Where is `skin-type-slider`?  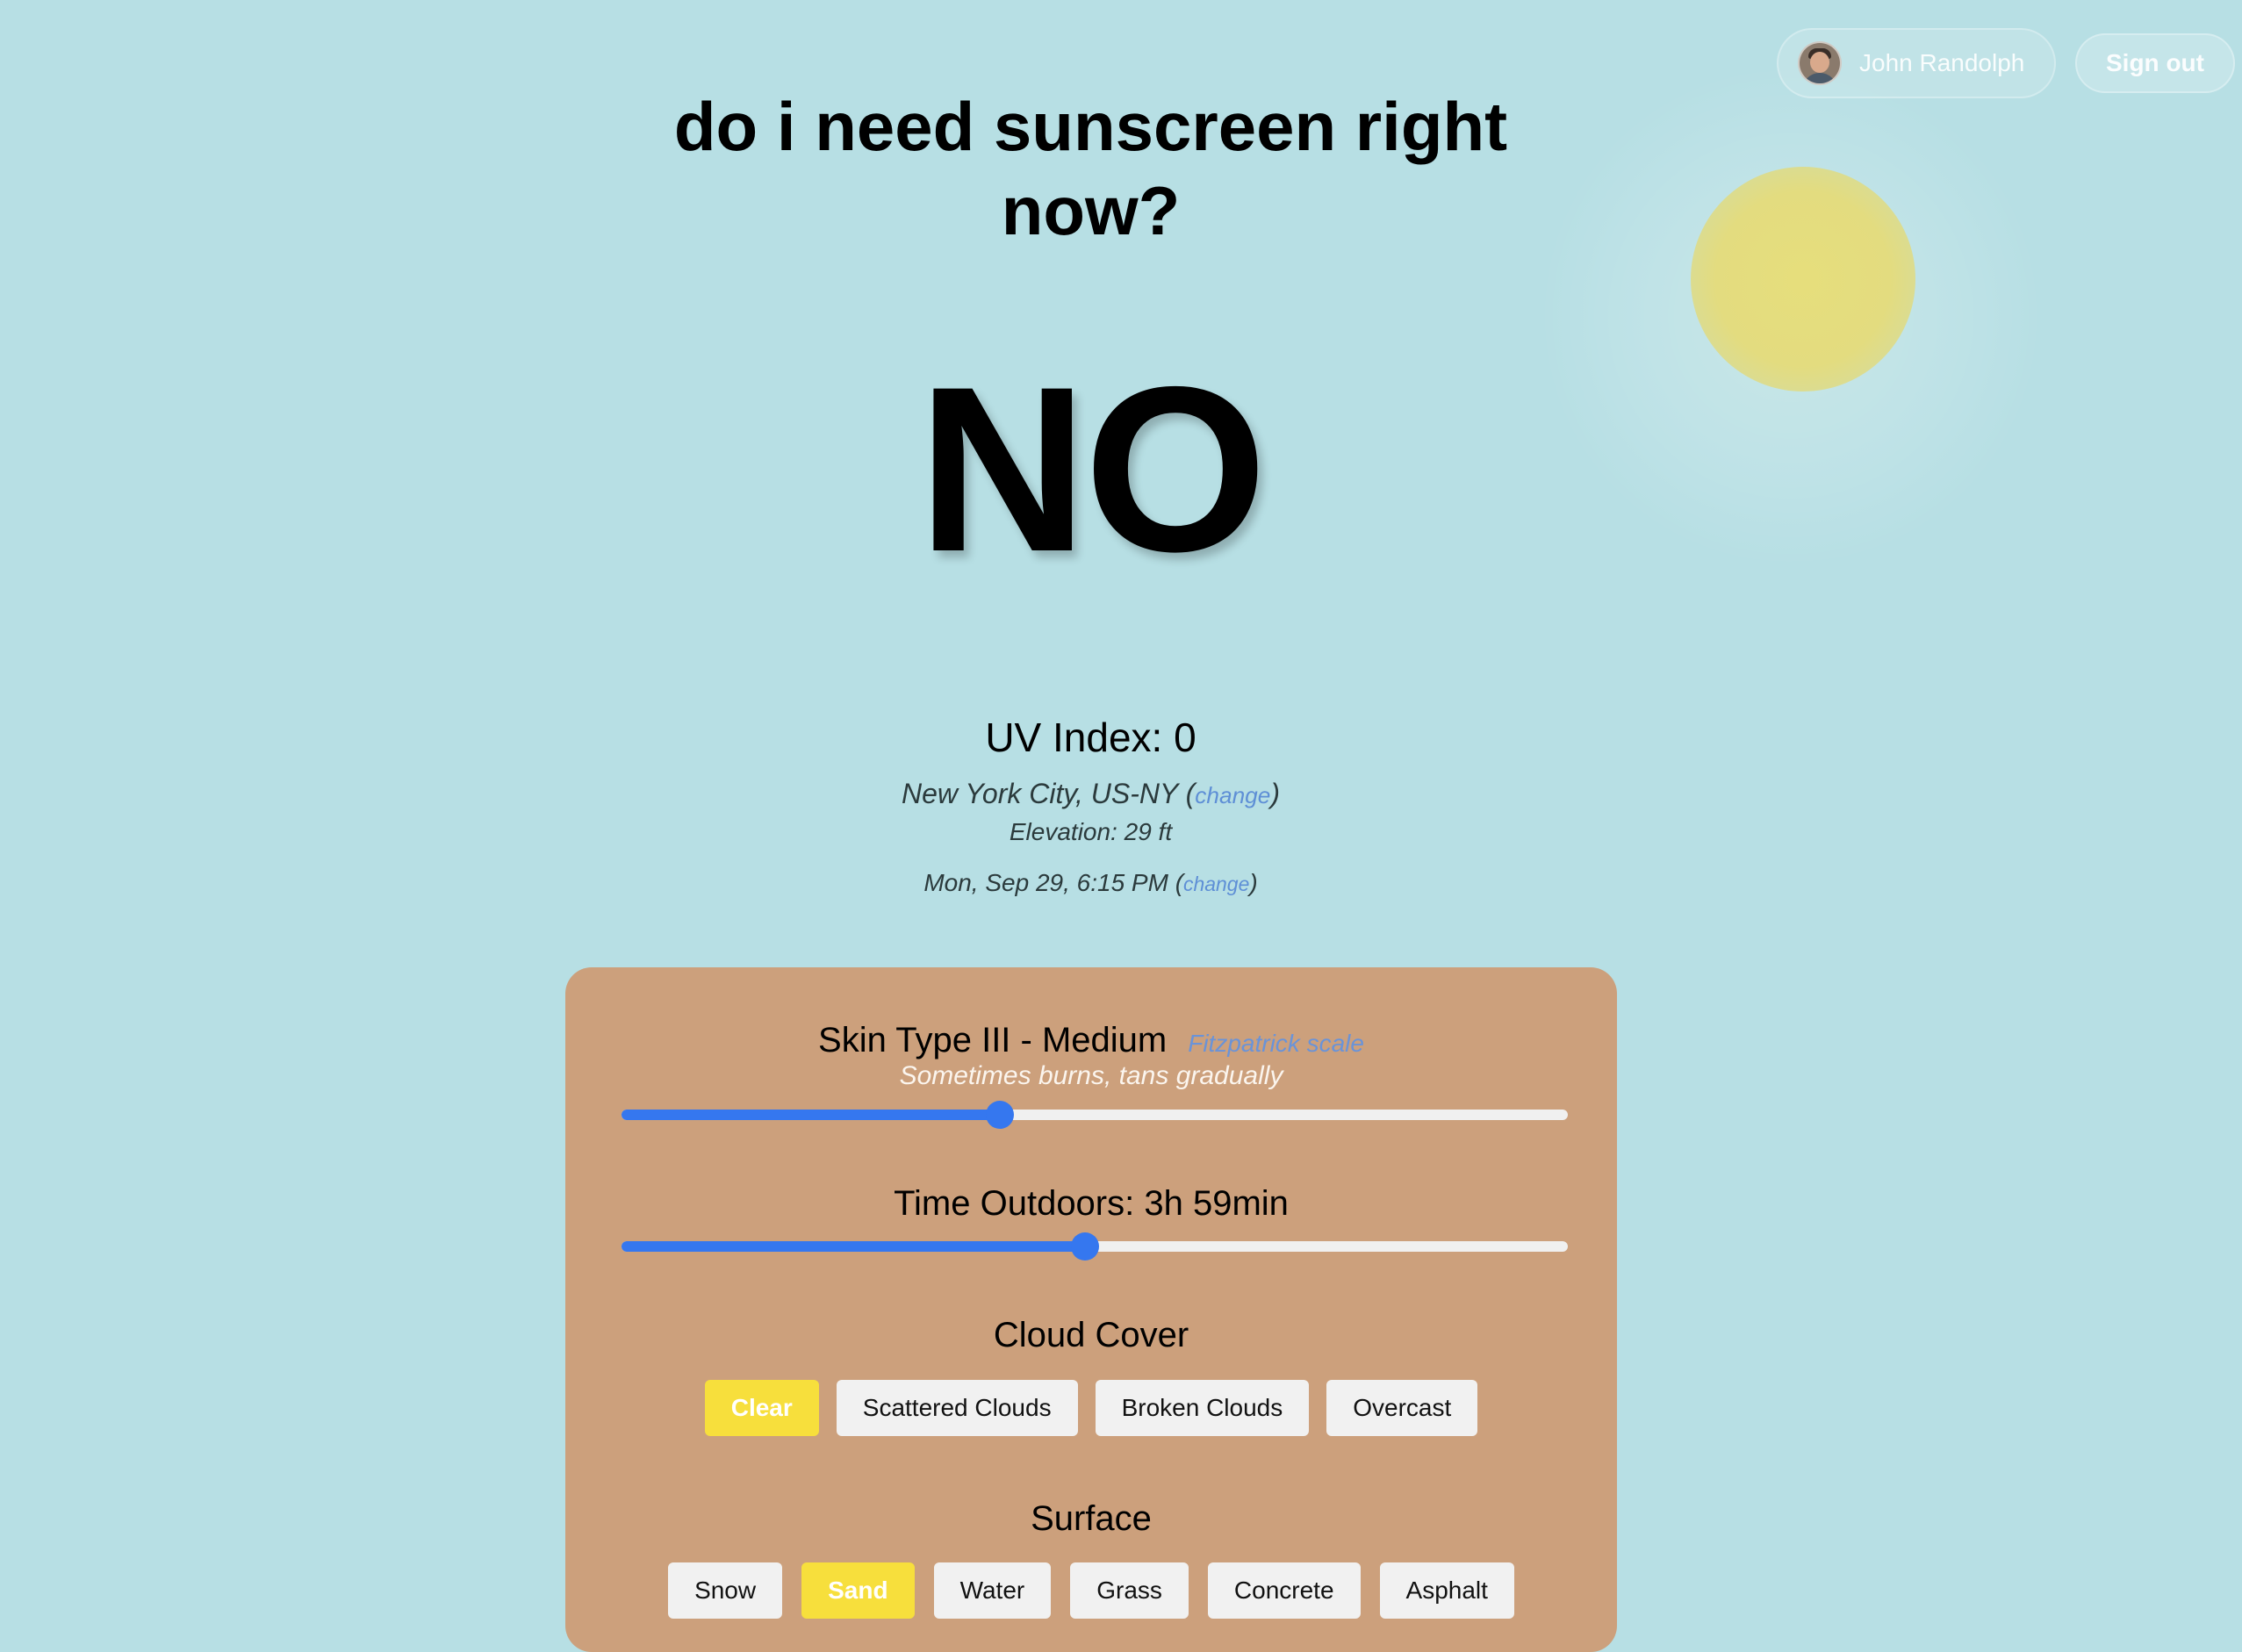 skin-type-slider is located at coordinates (1095, 1115).